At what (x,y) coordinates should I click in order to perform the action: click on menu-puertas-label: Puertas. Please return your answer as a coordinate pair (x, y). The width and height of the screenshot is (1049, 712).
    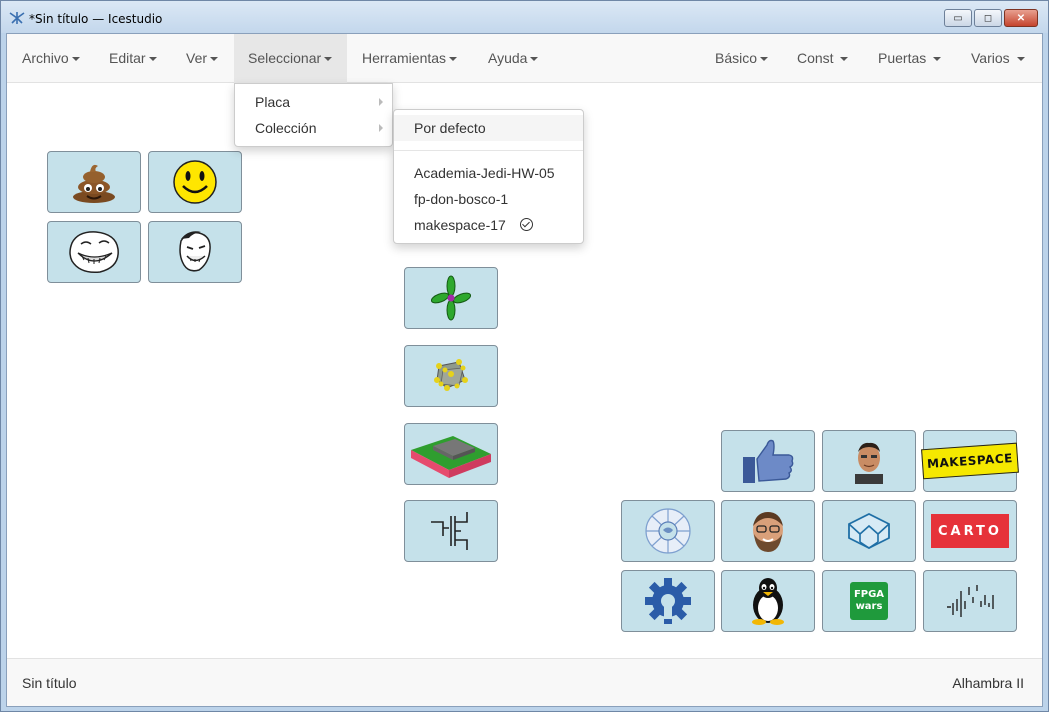
    Looking at the image, I should click on (902, 58).